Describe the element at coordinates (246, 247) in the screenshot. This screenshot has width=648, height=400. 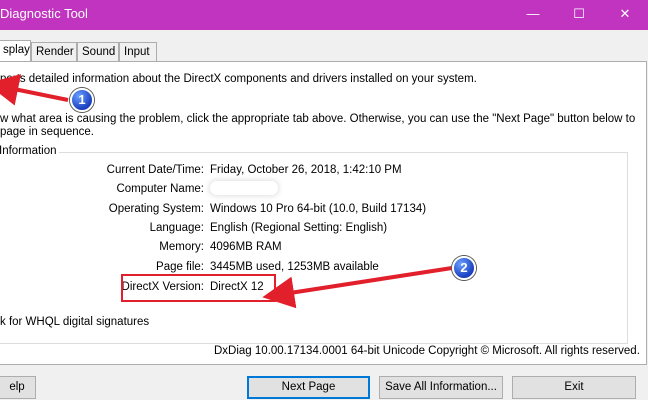
I see `value-memory: 4096MB RAM` at that location.